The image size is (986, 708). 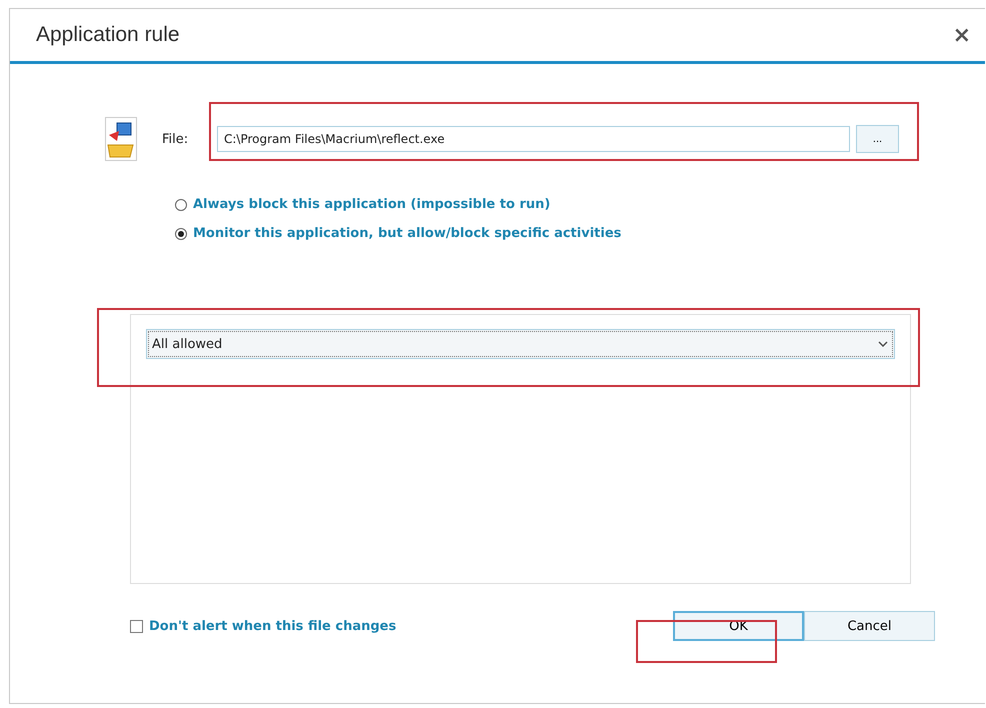 I want to click on window-title: Application rule, so click(x=108, y=35).